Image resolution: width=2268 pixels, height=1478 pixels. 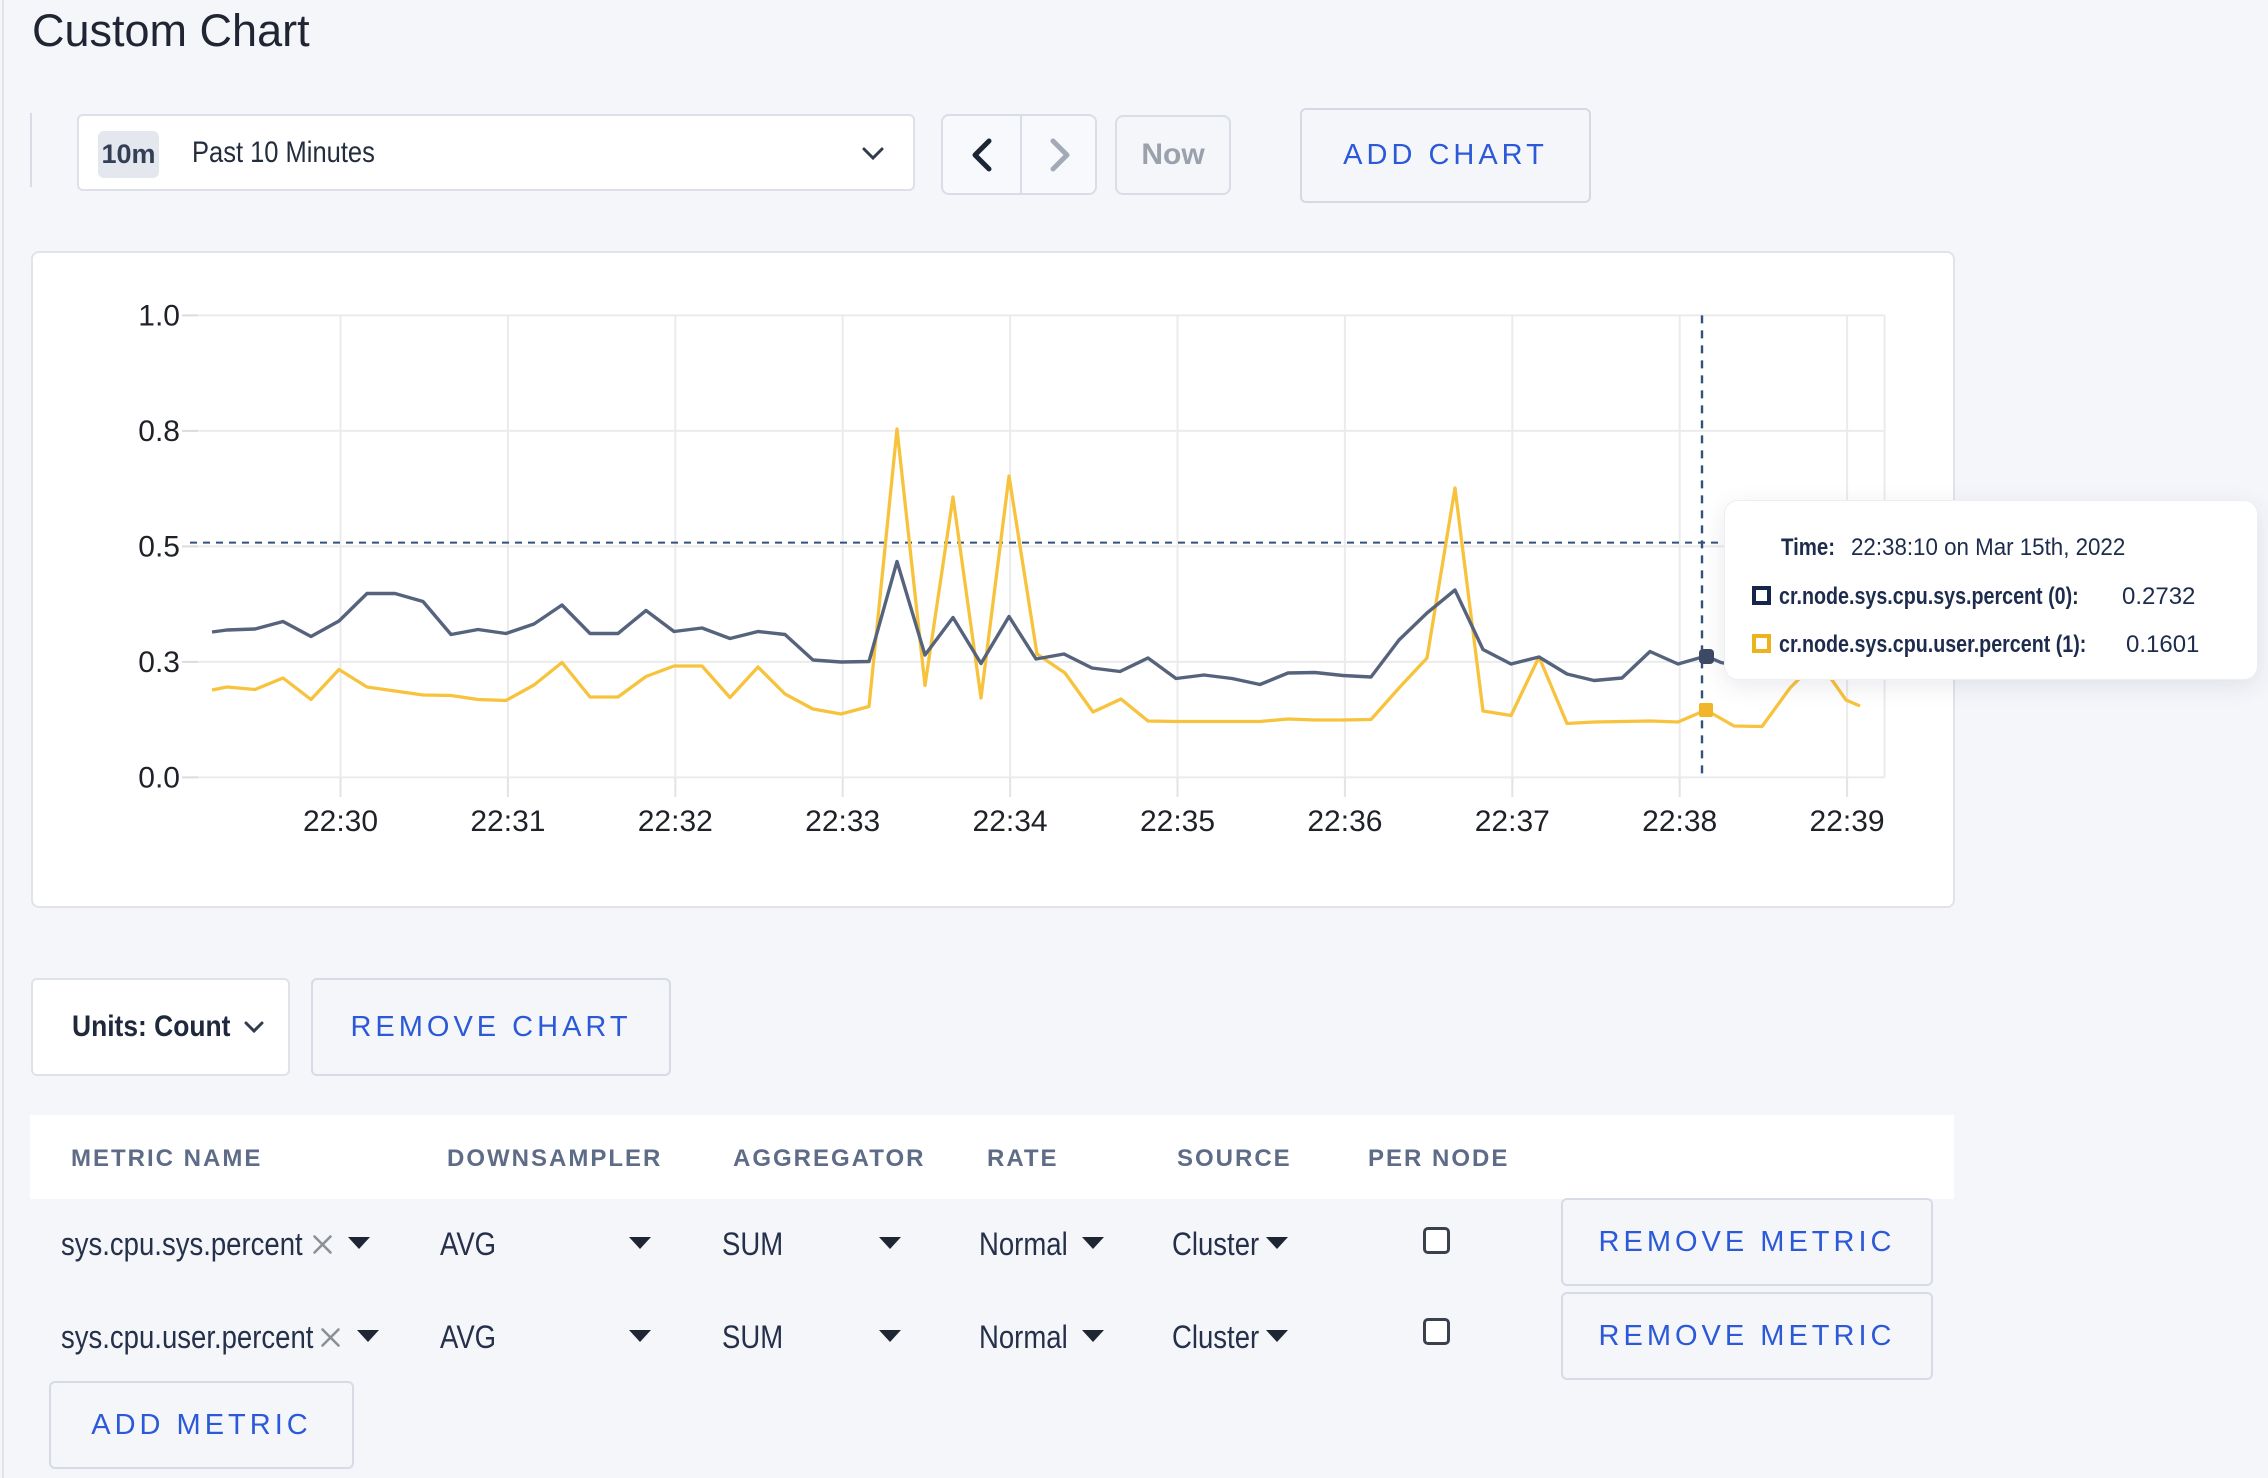 I want to click on svg-text: 22:33, so click(x=842, y=821).